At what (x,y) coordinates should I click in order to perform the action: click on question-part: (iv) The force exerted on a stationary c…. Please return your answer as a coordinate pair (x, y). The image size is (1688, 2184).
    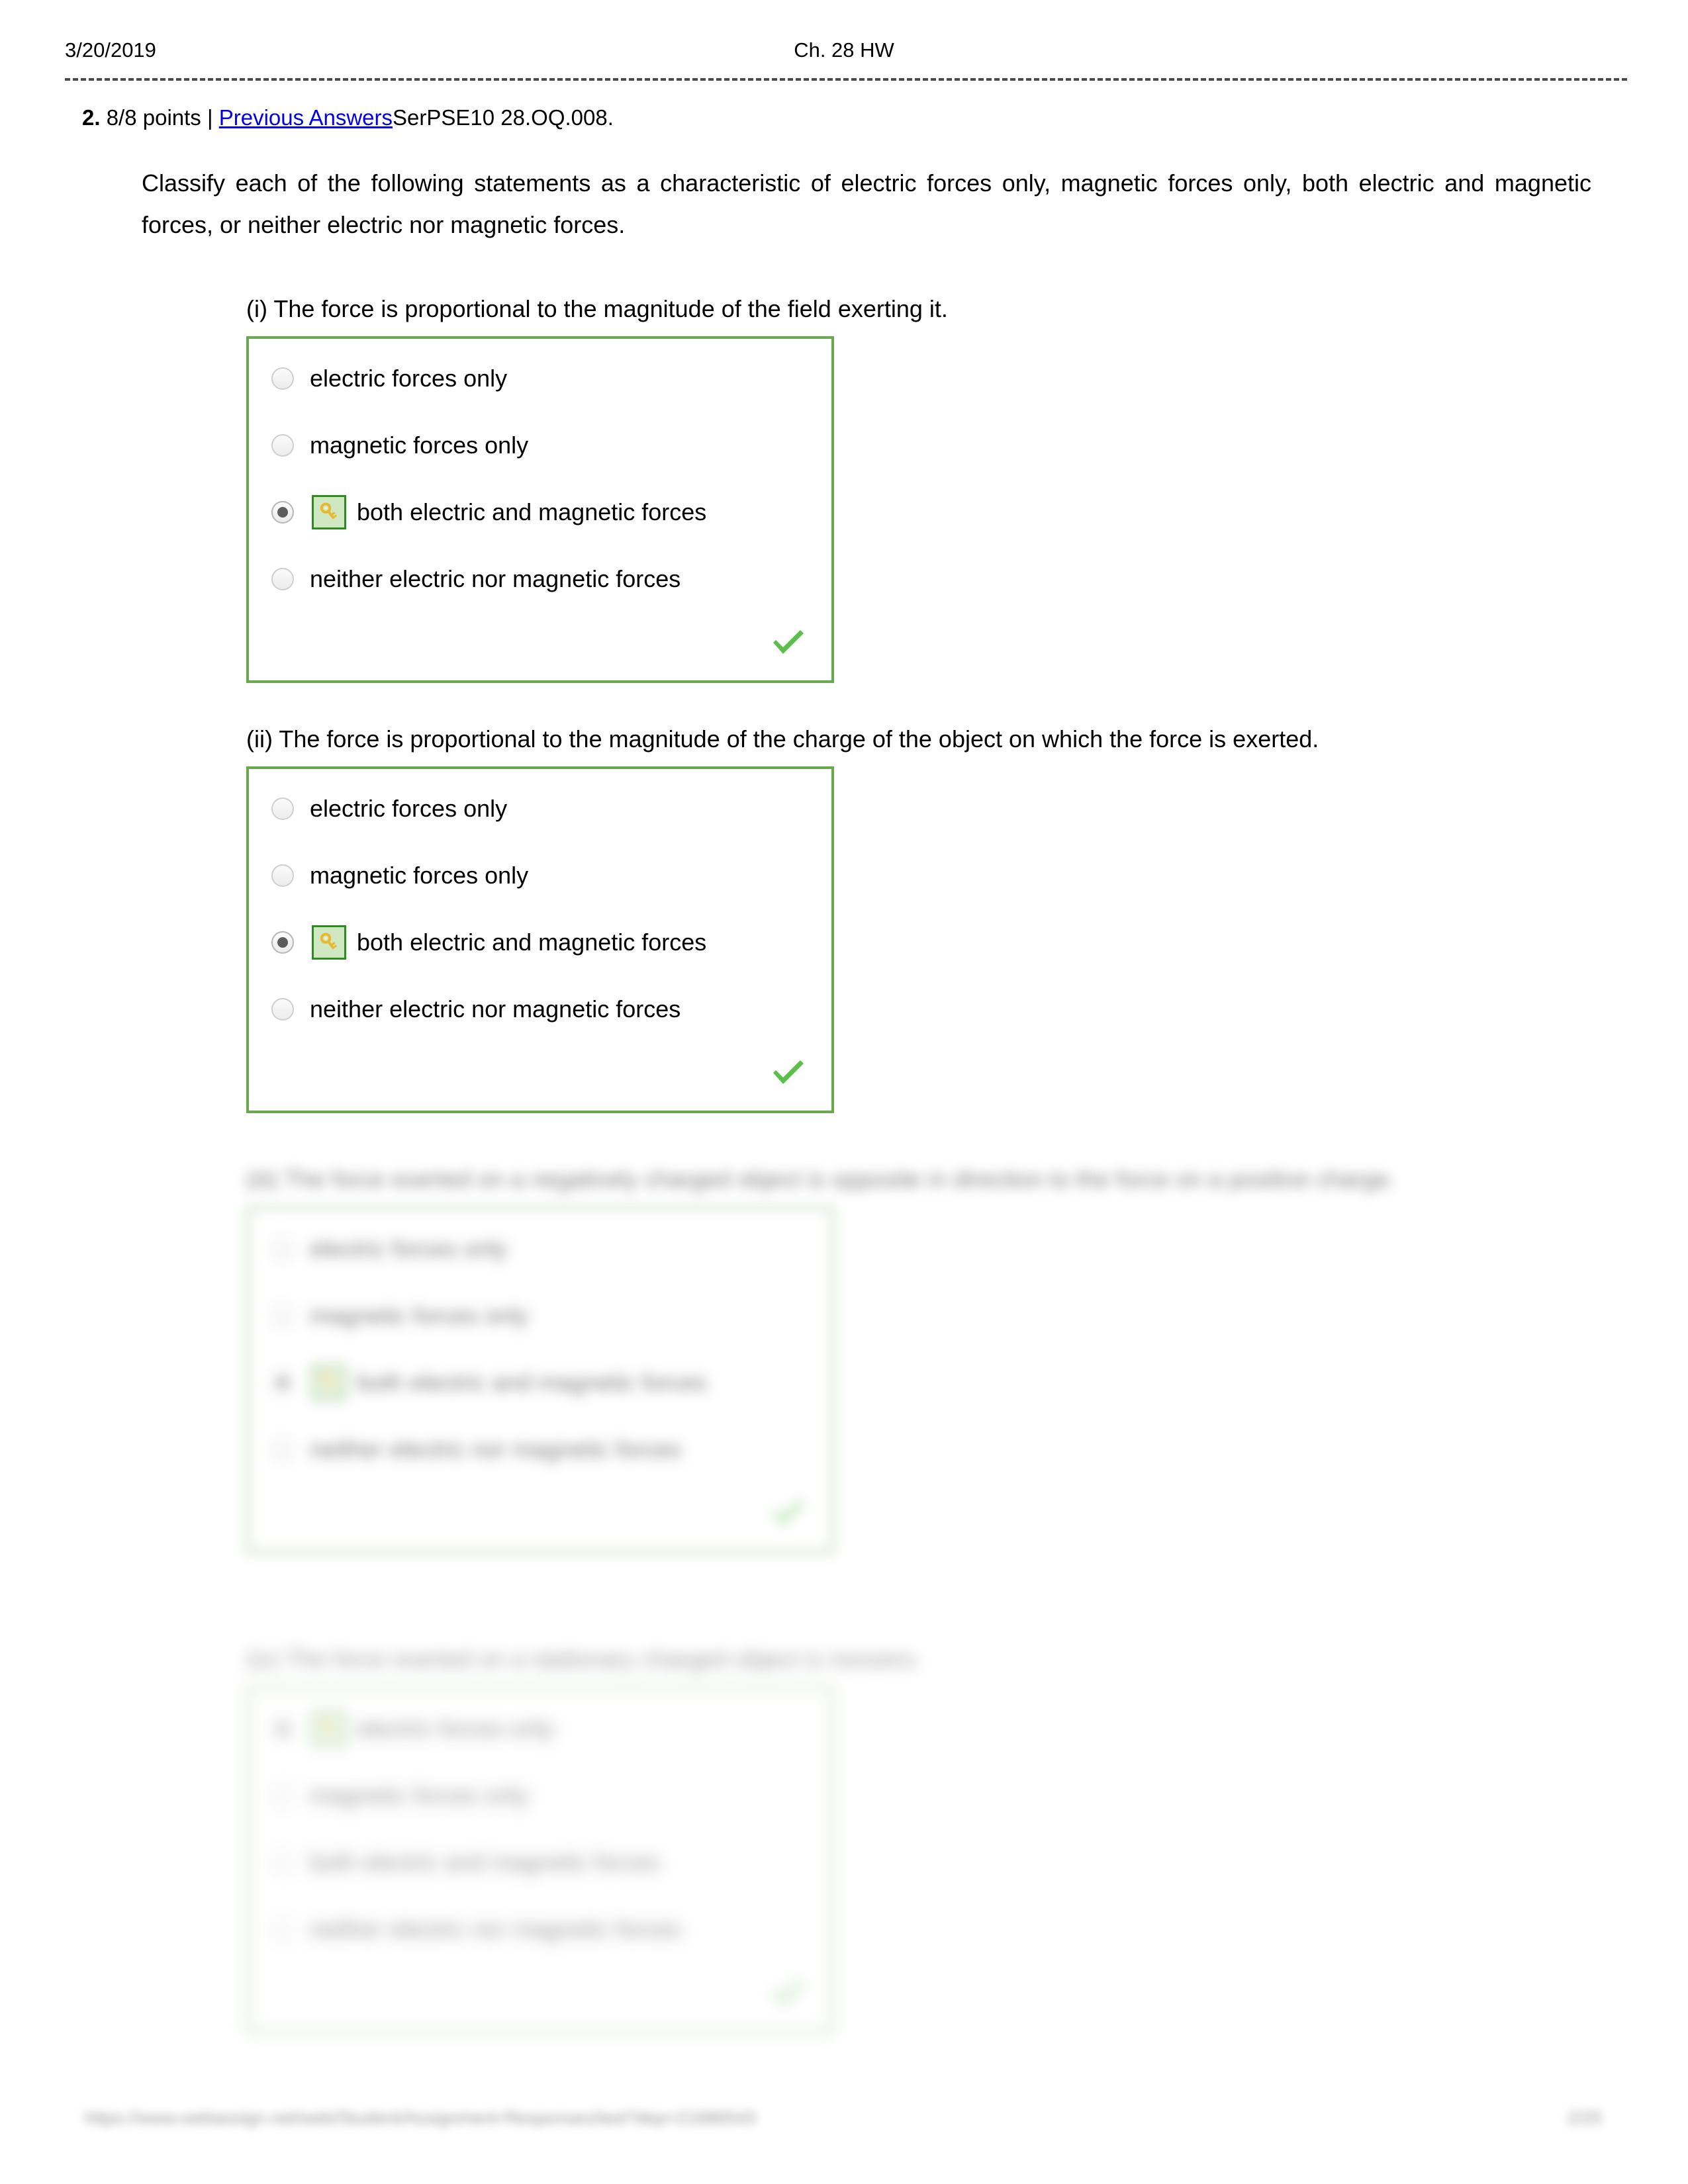
    Looking at the image, I should click on (928, 1835).